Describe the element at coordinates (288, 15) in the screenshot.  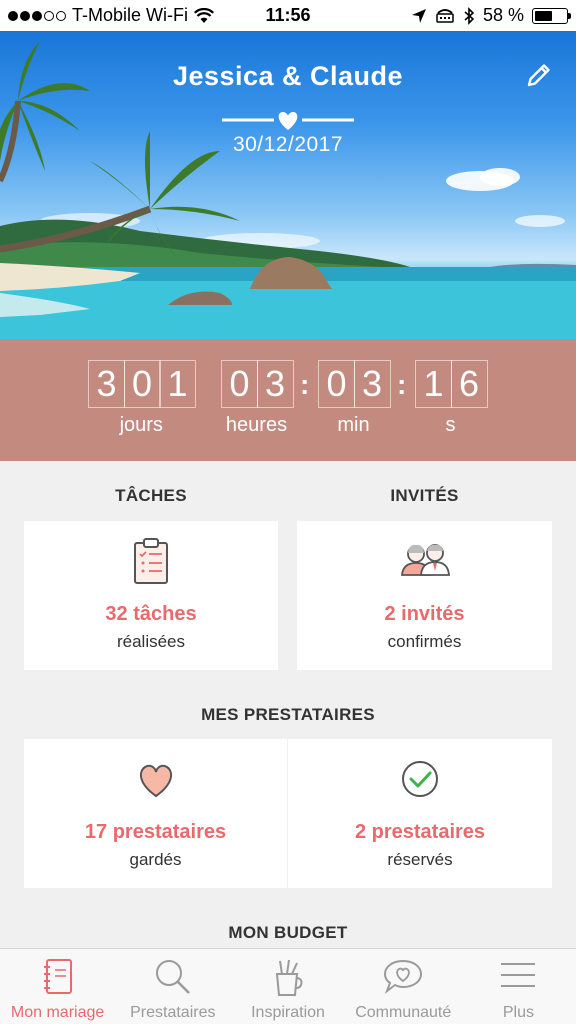
I see `status-bar: T-Mobile Wi-Fi 11:56 58 %` at that location.